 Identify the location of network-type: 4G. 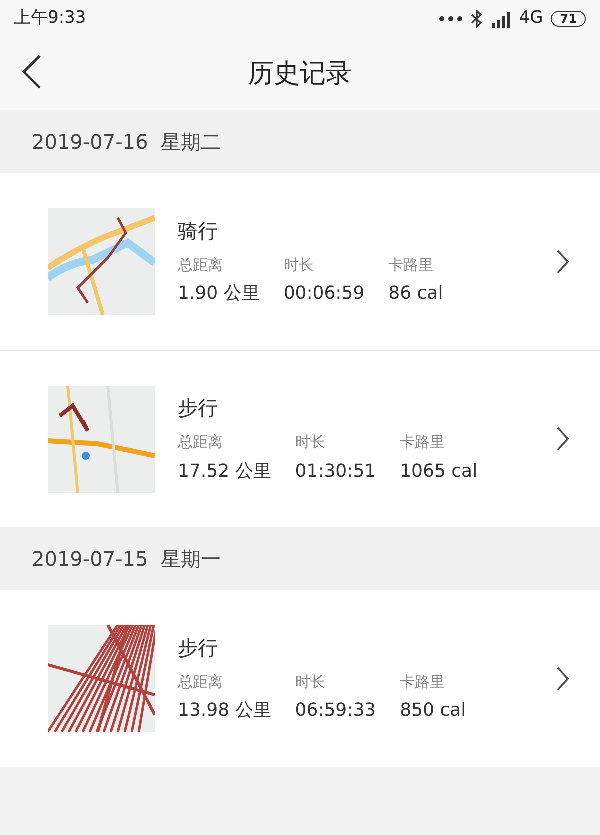
(531, 18).